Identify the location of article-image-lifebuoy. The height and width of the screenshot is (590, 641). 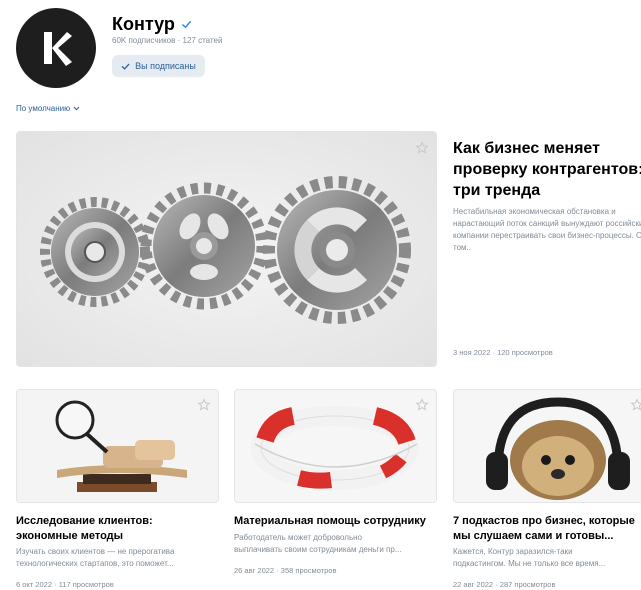
(335, 446).